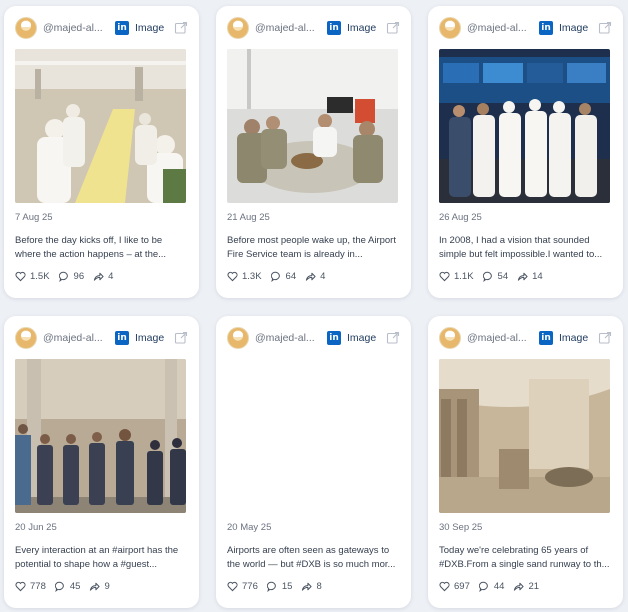 The height and width of the screenshot is (612, 628). I want to click on shares-stat: 9, so click(99, 586).